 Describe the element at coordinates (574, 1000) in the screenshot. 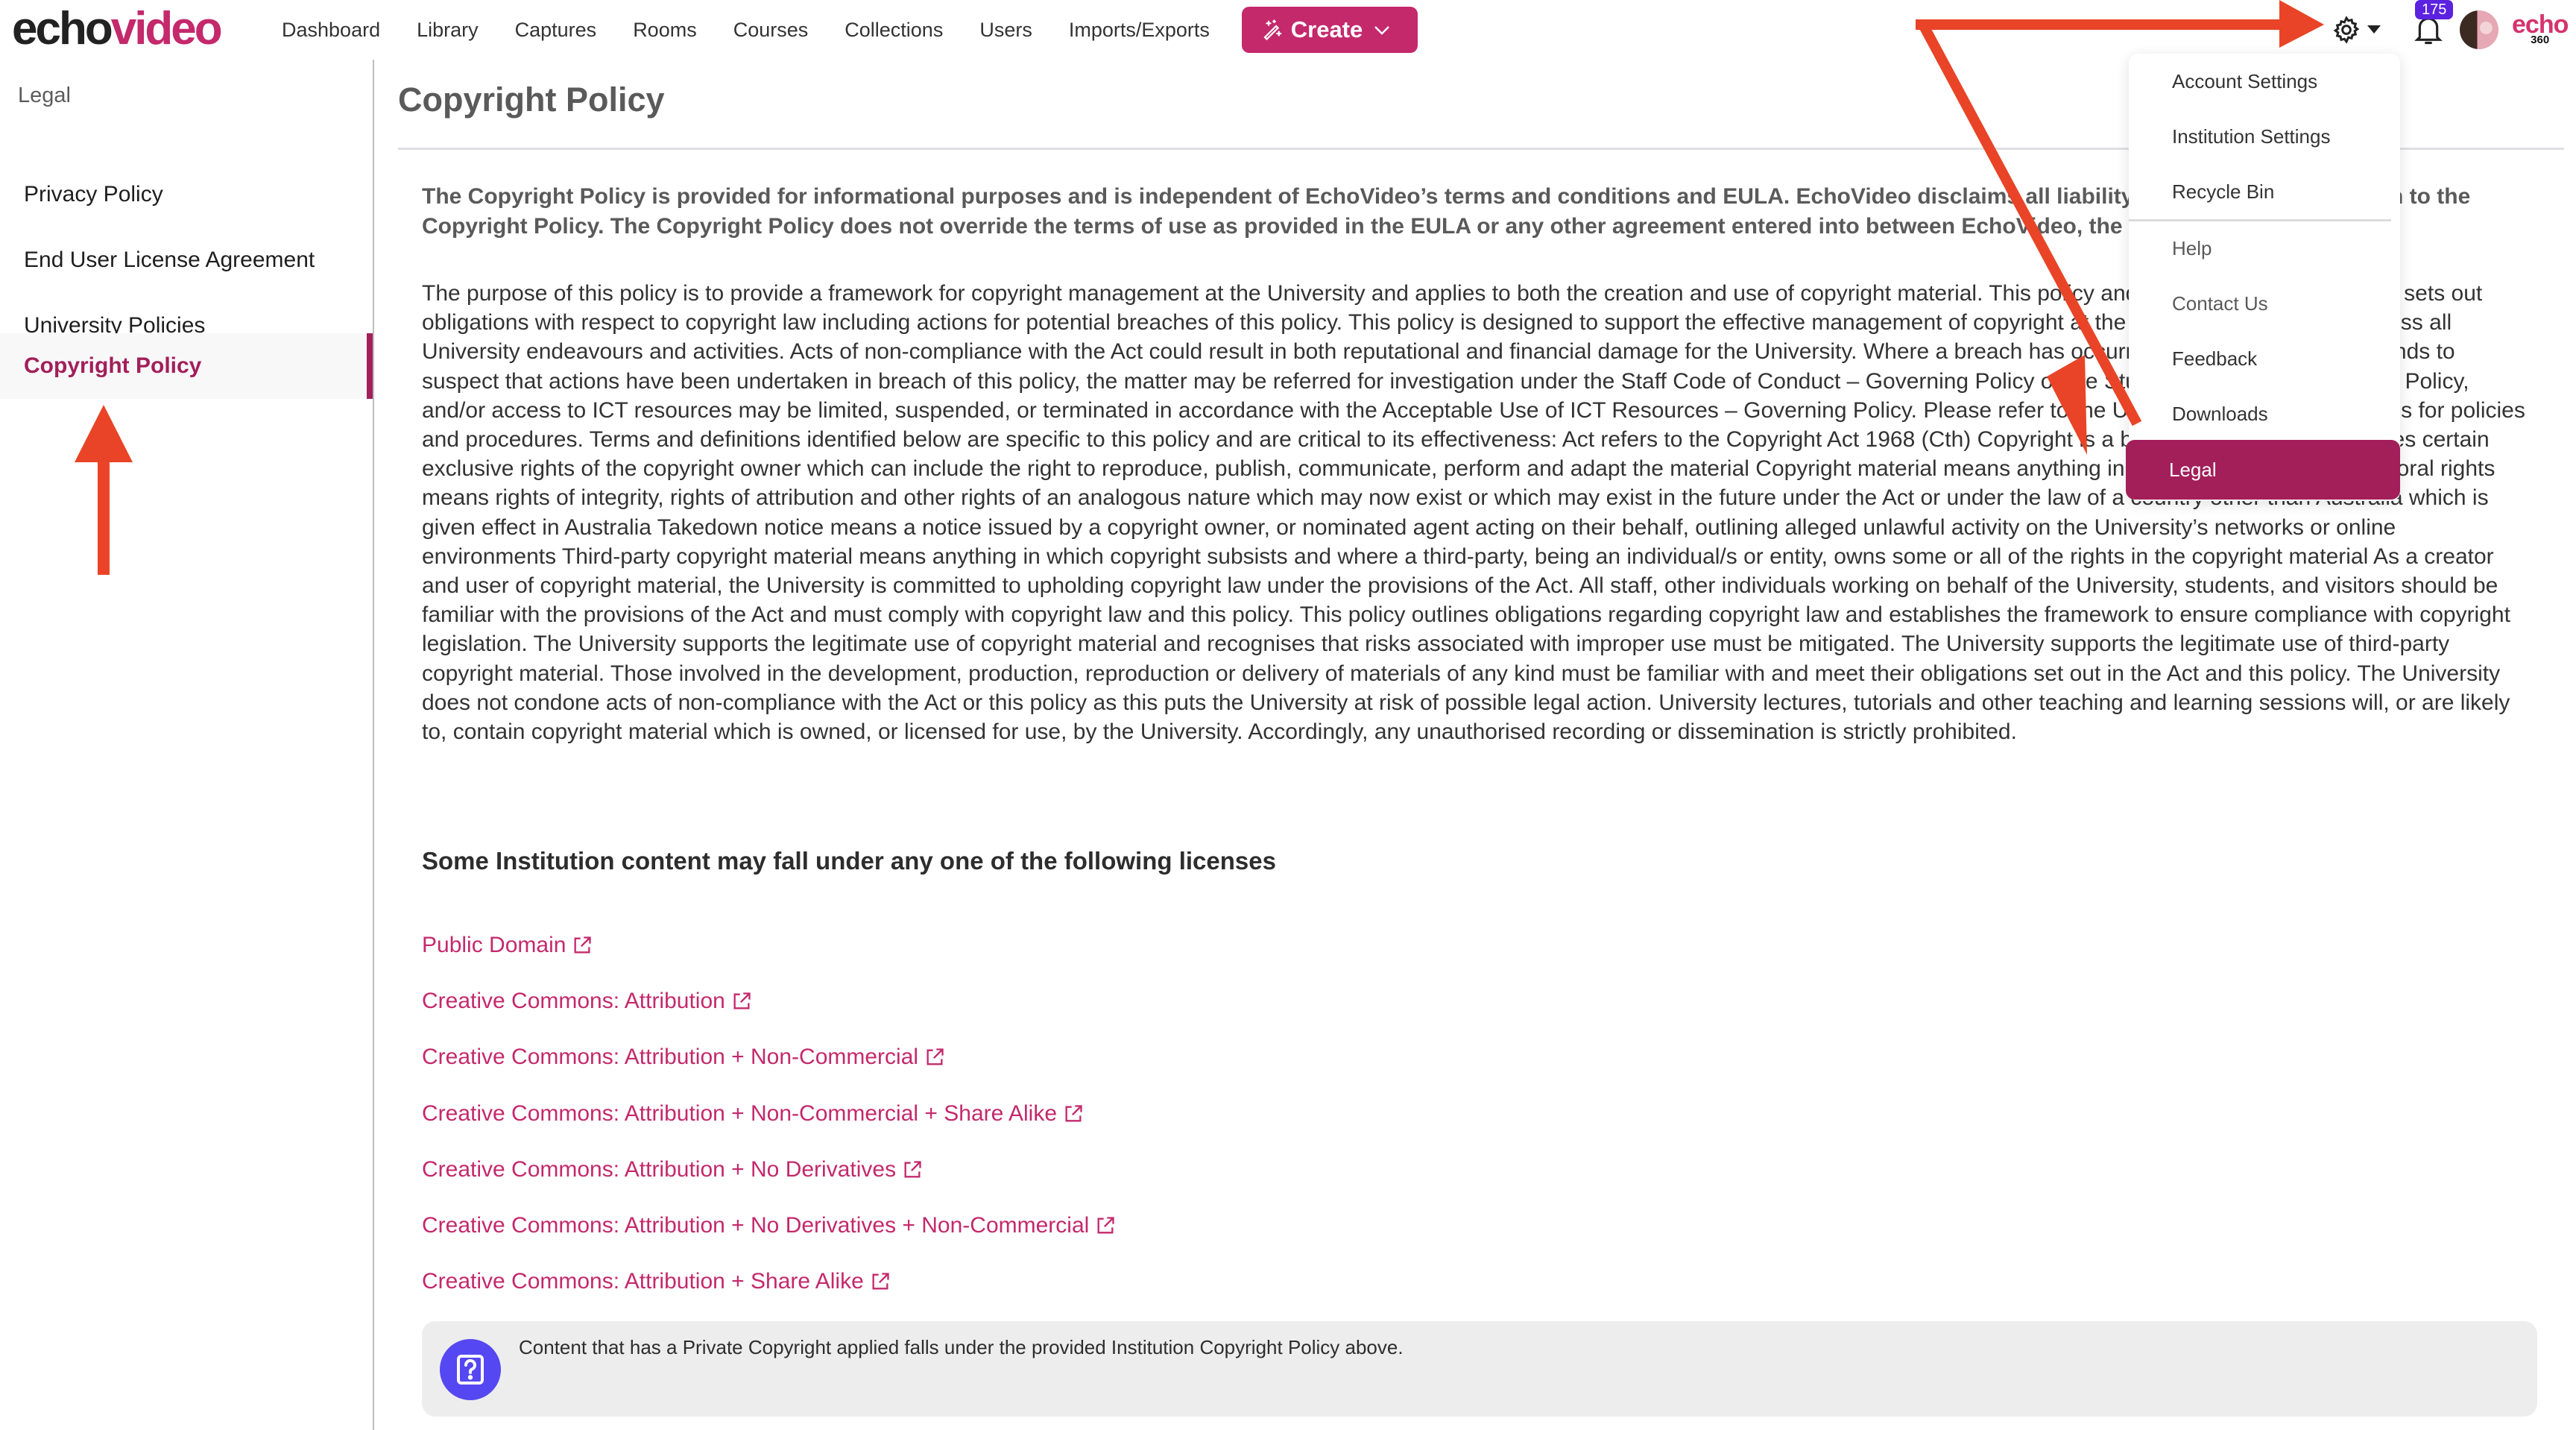

I see `license-link-label: Creative Commons: Attribution` at that location.